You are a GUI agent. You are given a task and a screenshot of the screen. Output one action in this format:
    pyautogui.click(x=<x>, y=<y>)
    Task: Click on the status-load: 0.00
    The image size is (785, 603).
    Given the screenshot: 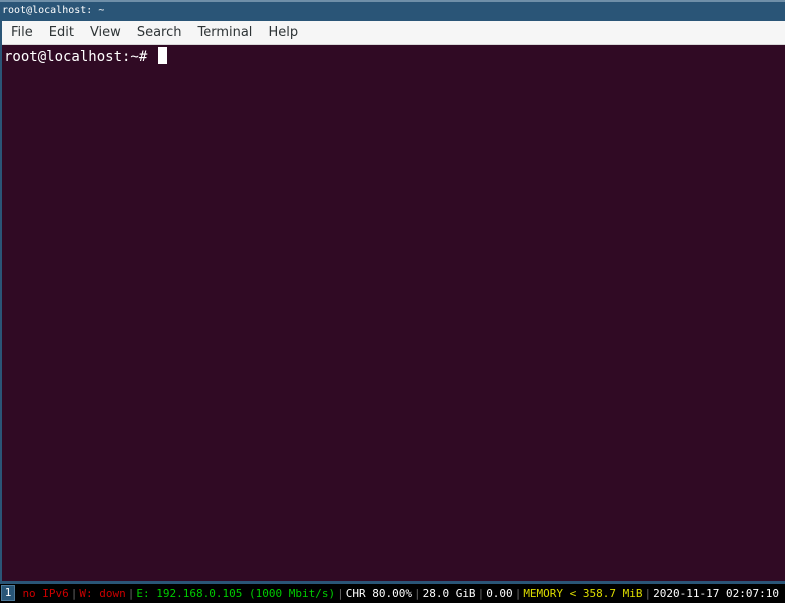 What is the action you would take?
    pyautogui.click(x=499, y=593)
    